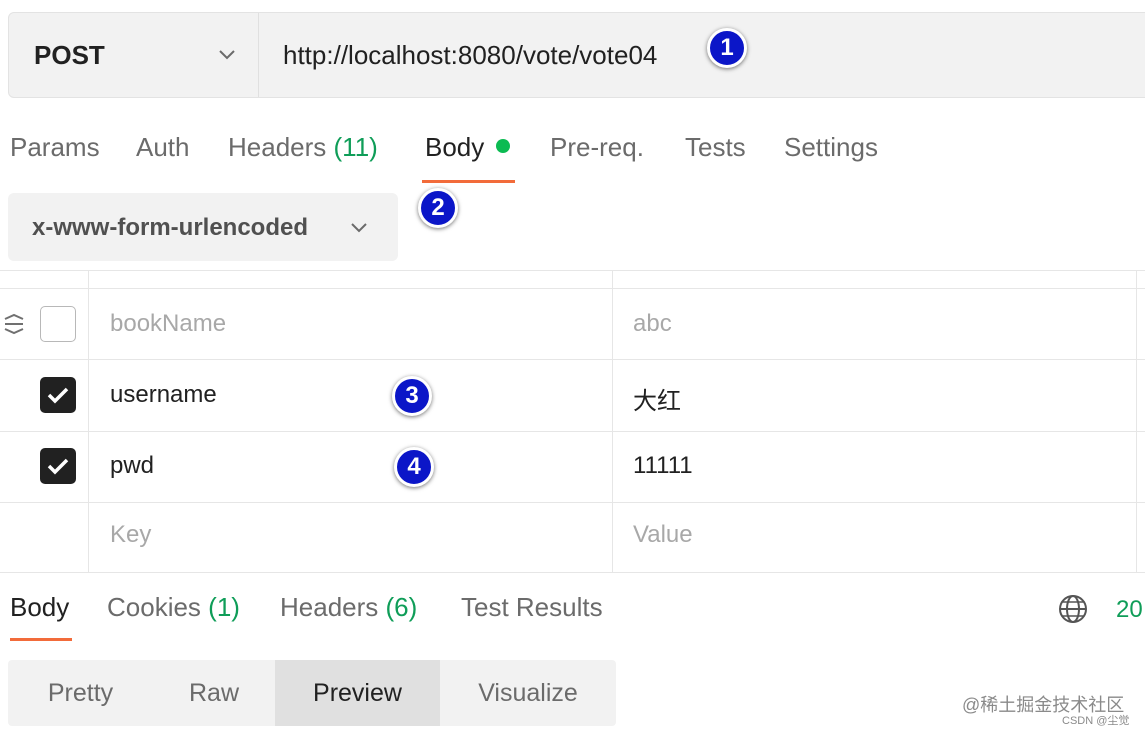 The height and width of the screenshot is (734, 1145). Describe the element at coordinates (438, 208) in the screenshot. I see `annotation-badge-2: 2` at that location.